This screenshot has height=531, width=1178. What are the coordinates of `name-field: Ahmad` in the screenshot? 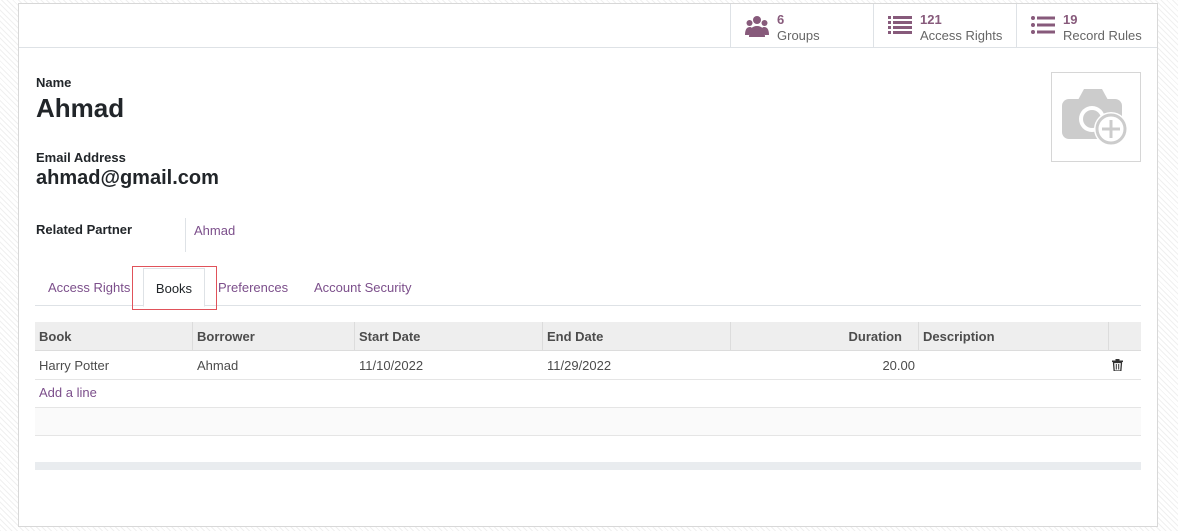 It's located at (80, 108).